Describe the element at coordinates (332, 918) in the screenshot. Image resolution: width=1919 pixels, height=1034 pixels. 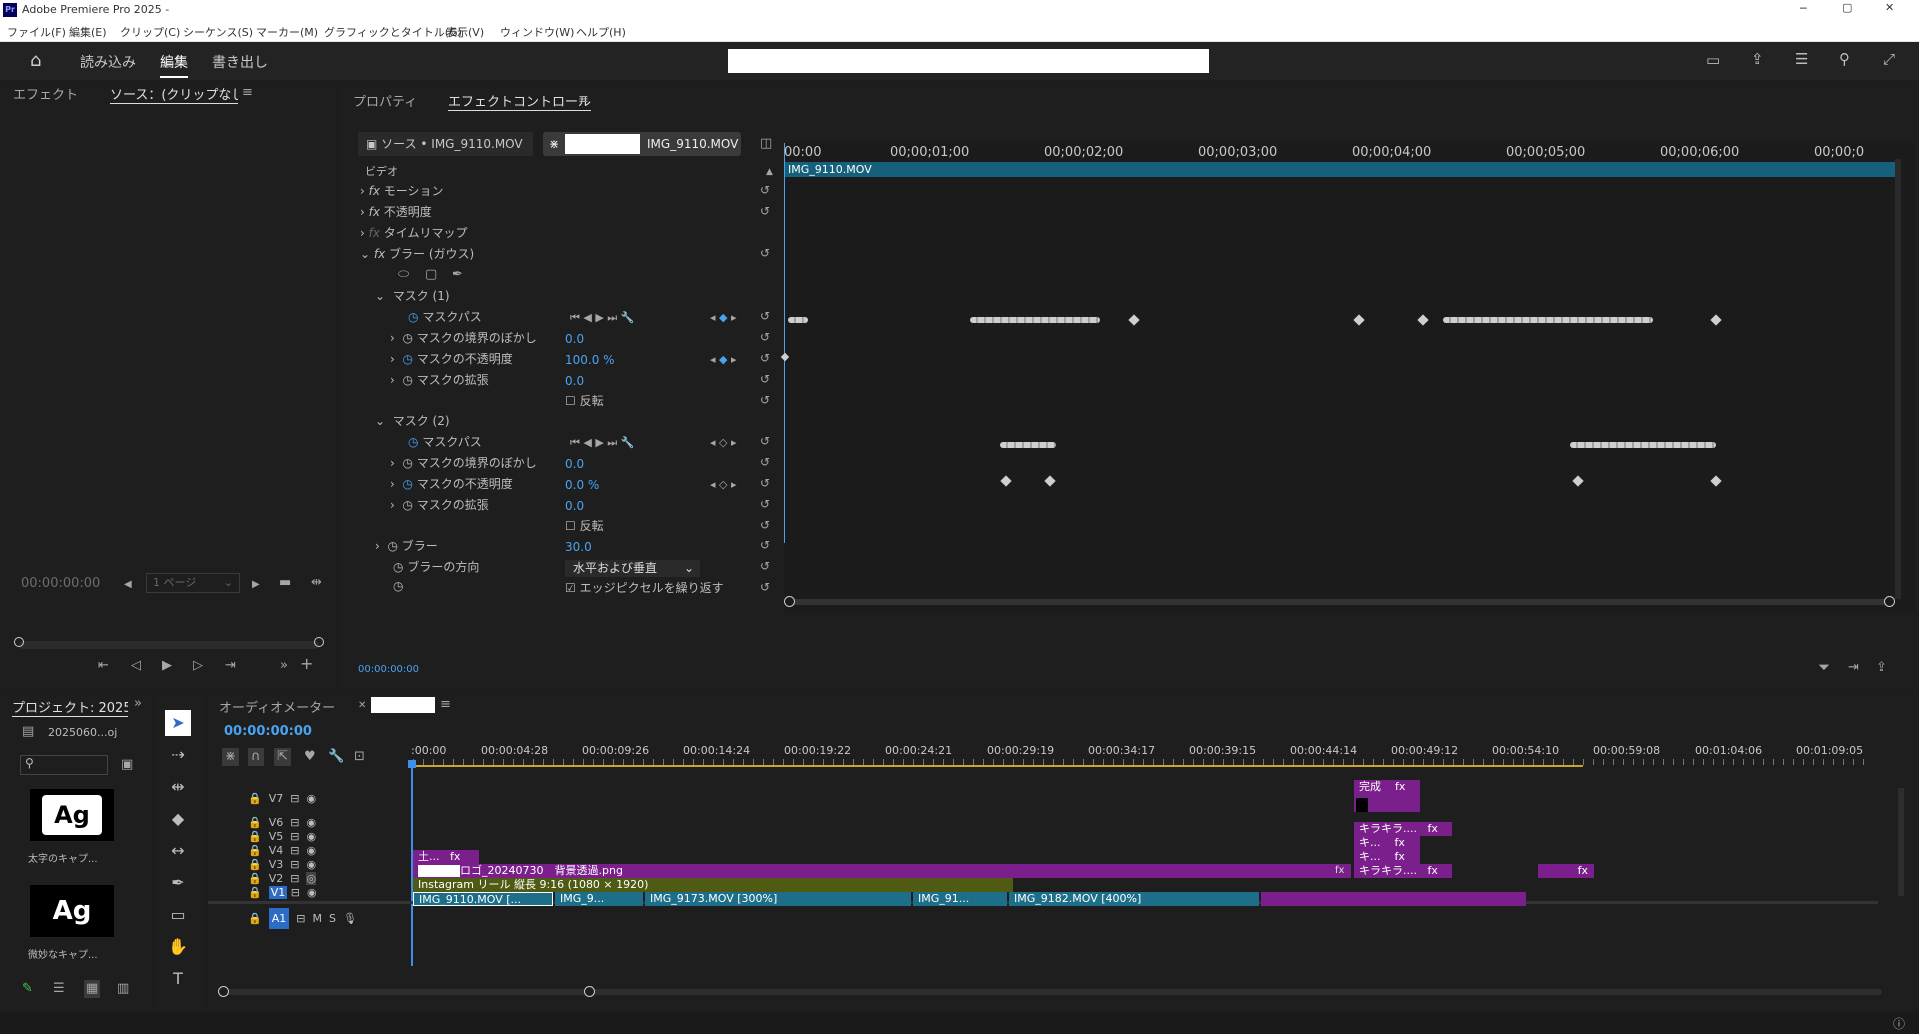
I see `solo-label: S` at that location.